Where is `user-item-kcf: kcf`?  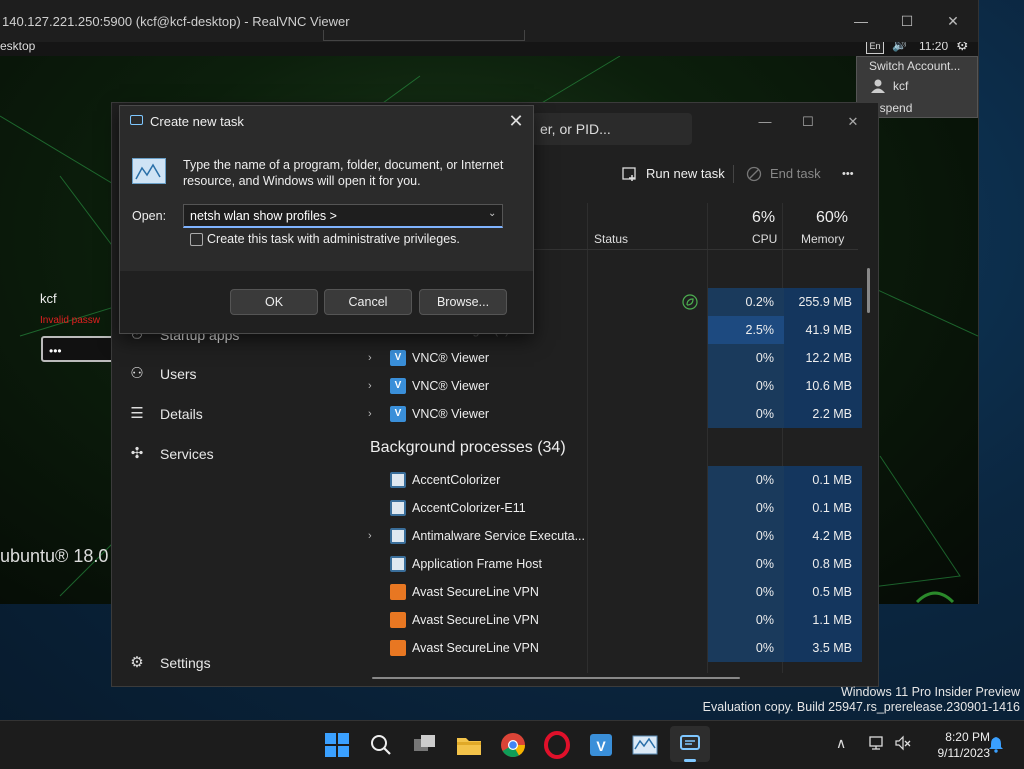 user-item-kcf: kcf is located at coordinates (900, 86).